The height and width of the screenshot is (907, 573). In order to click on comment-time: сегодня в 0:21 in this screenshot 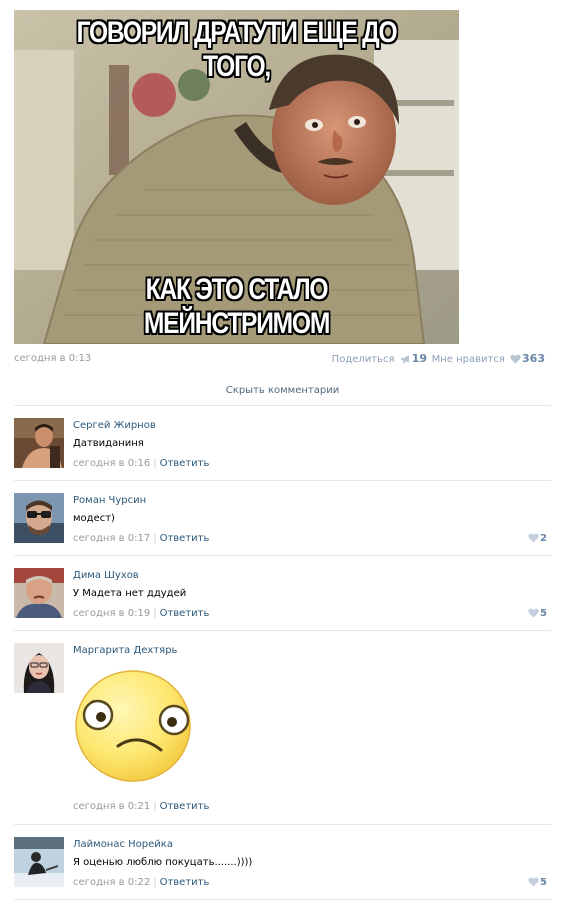, I will do `click(111, 806)`.